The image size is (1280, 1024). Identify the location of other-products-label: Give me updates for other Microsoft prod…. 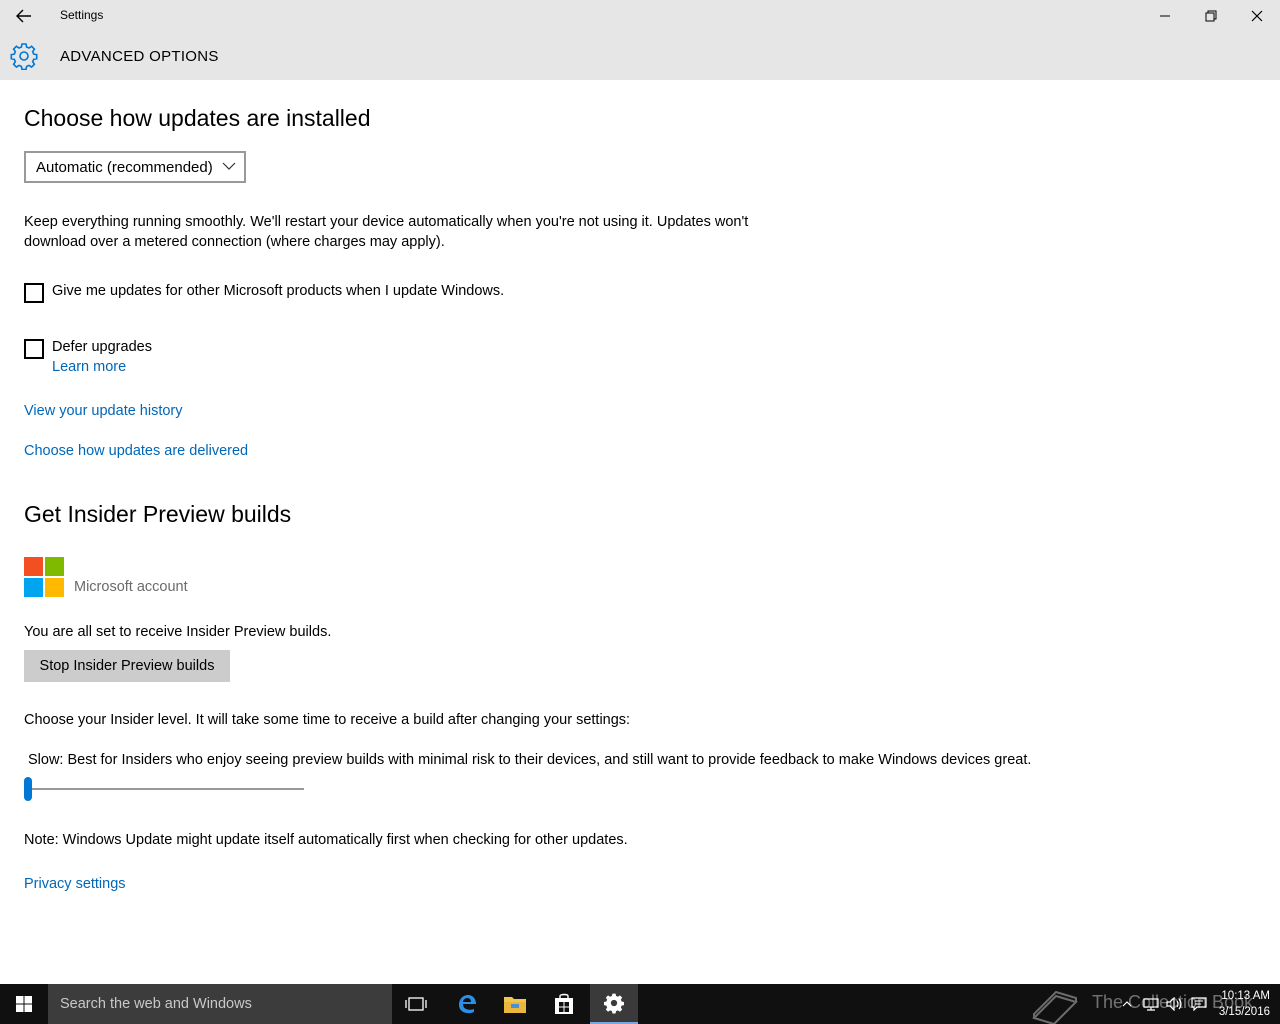
(278, 291).